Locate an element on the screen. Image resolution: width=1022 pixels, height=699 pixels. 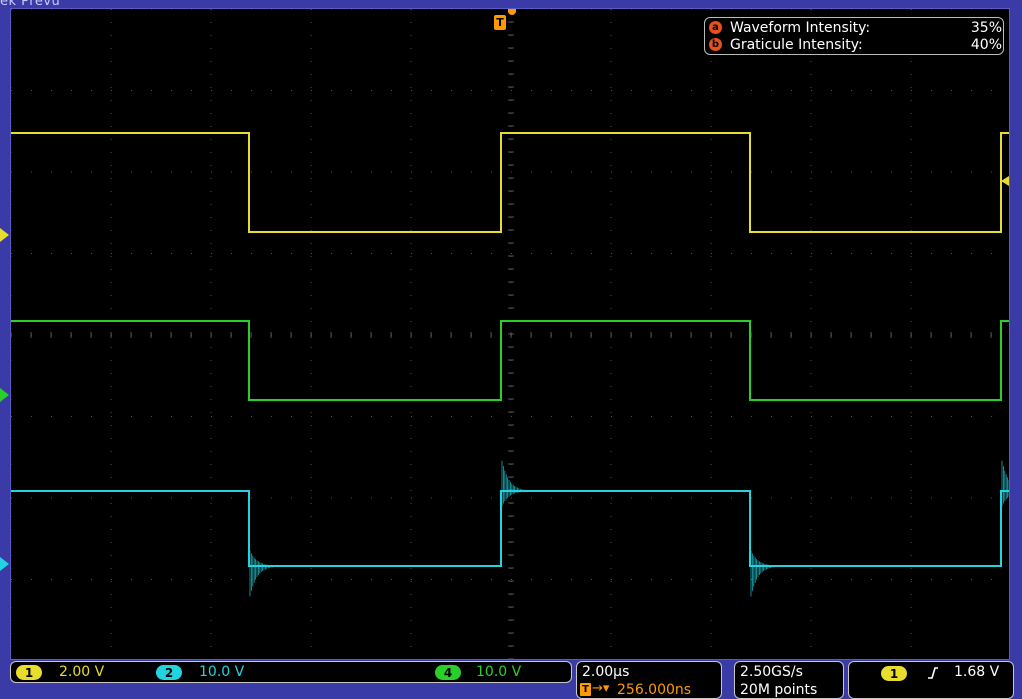
ch2-ground-marker is located at coordinates (4, 564).